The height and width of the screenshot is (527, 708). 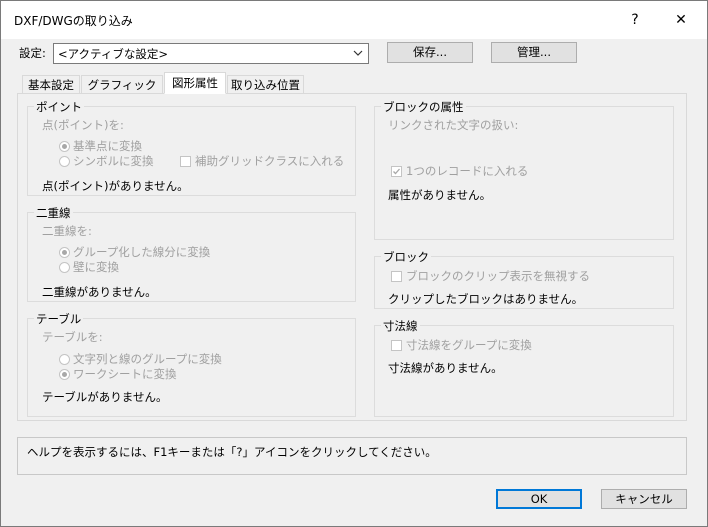 I want to click on checkbox-ignore-block-clip, so click(x=396, y=276).